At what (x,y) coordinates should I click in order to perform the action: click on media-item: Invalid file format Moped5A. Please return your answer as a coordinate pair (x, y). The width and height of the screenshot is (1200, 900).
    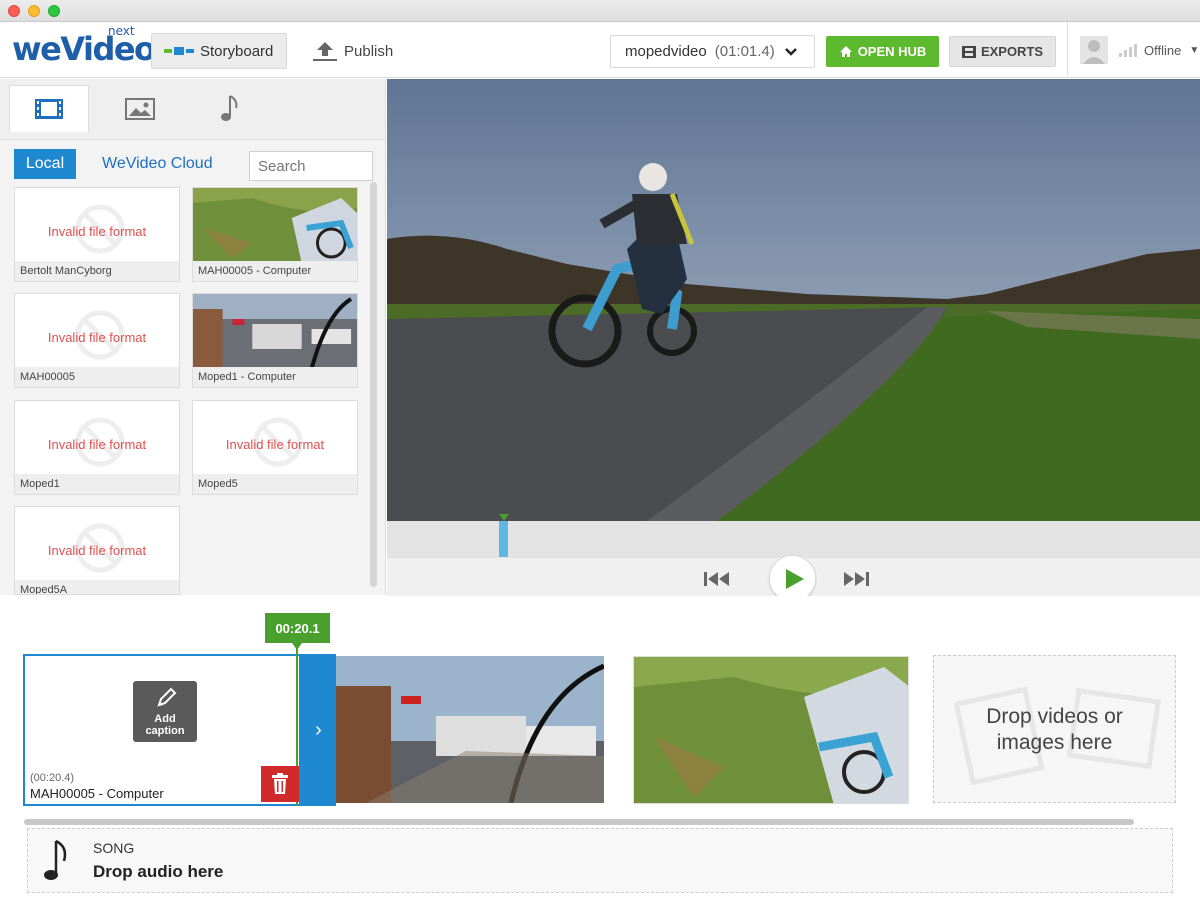
    Looking at the image, I should click on (97, 550).